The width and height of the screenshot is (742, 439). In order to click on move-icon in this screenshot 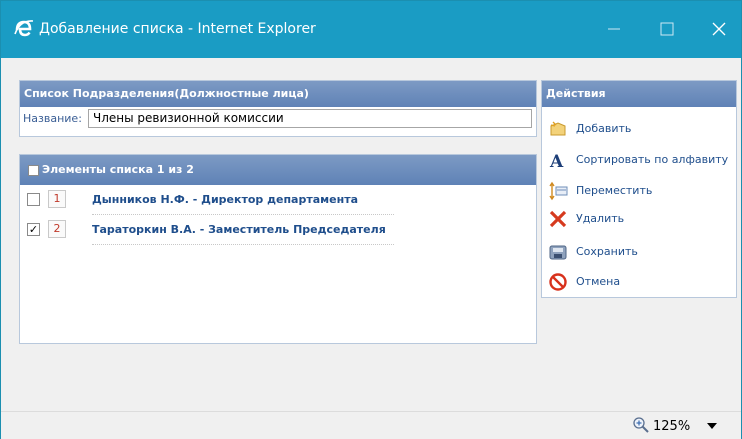, I will do `click(558, 191)`.